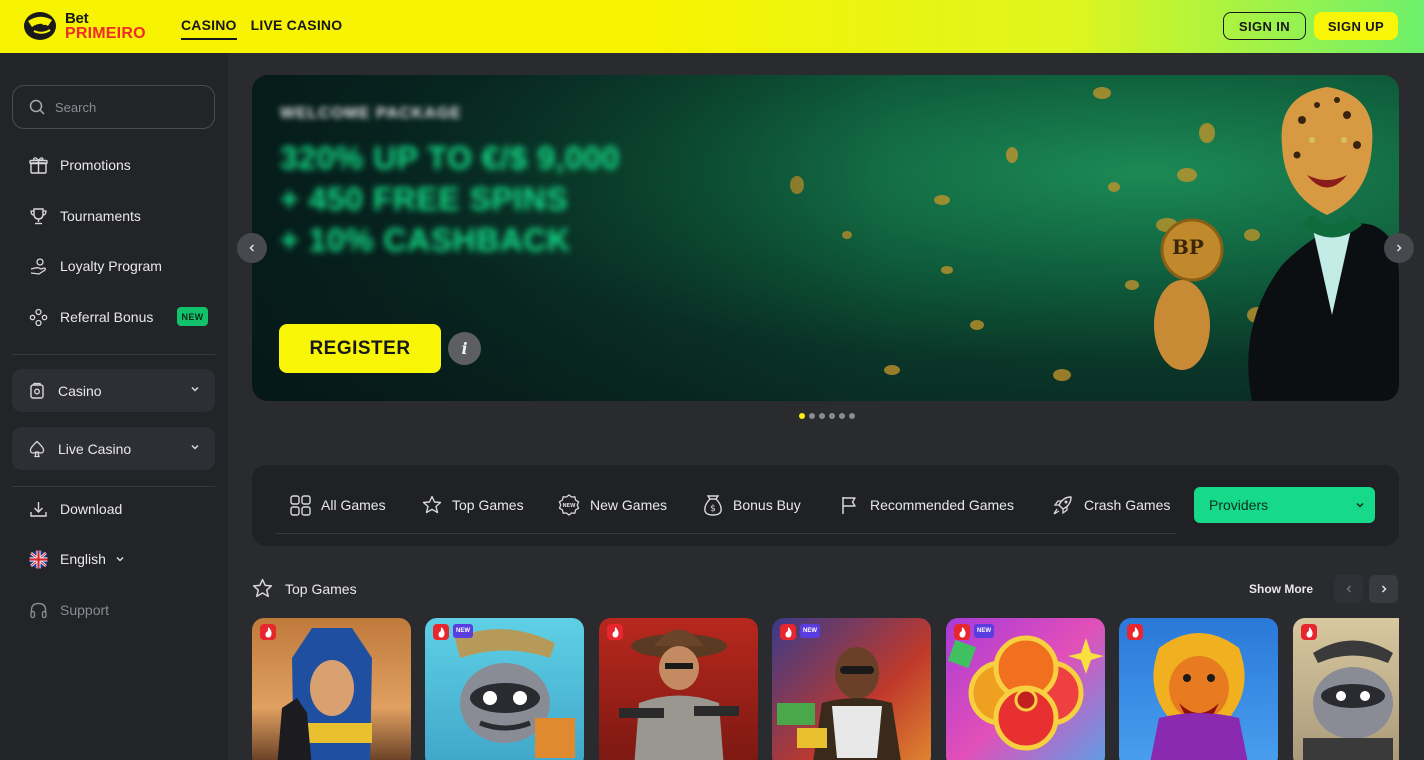 The height and width of the screenshot is (760, 1424). I want to click on sign-up-button: SIGN UP, so click(1356, 26).